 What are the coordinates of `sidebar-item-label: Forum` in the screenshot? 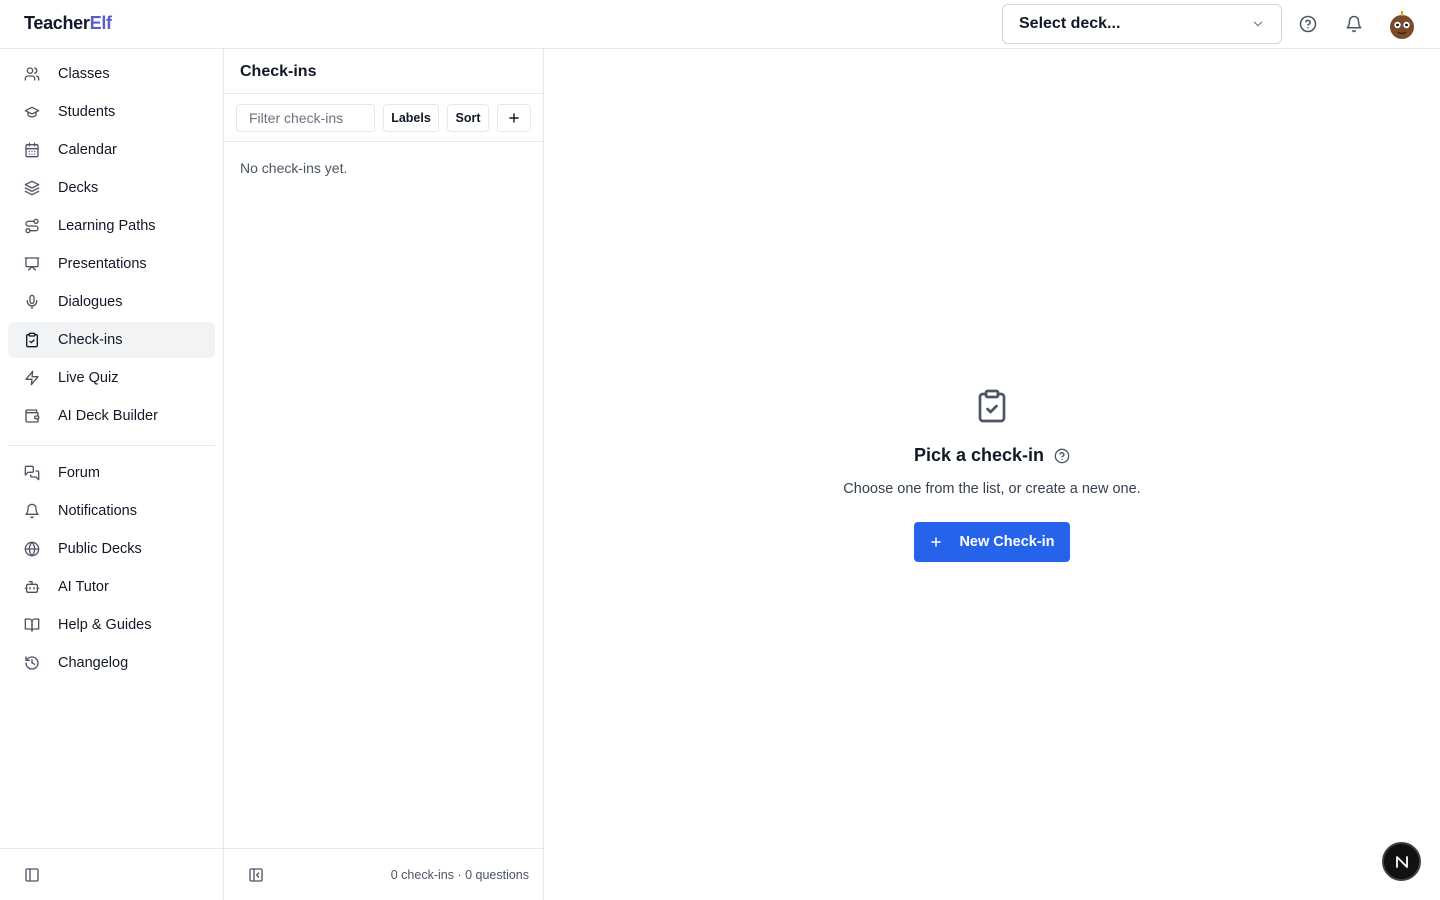 It's located at (79, 473).